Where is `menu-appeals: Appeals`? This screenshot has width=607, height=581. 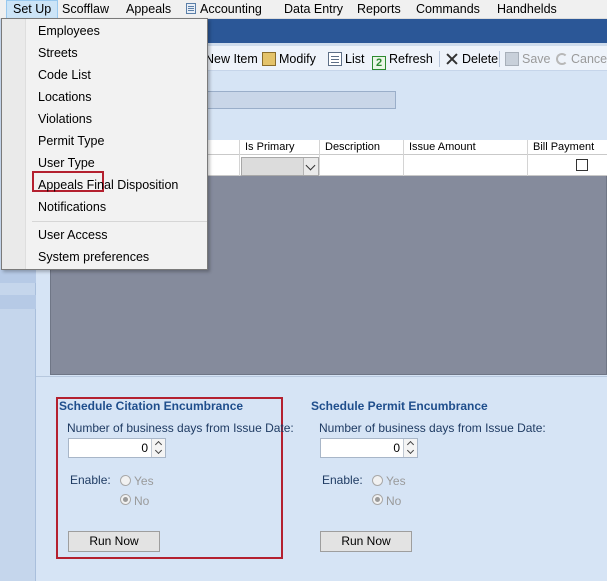
menu-appeals: Appeals is located at coordinates (148, 9).